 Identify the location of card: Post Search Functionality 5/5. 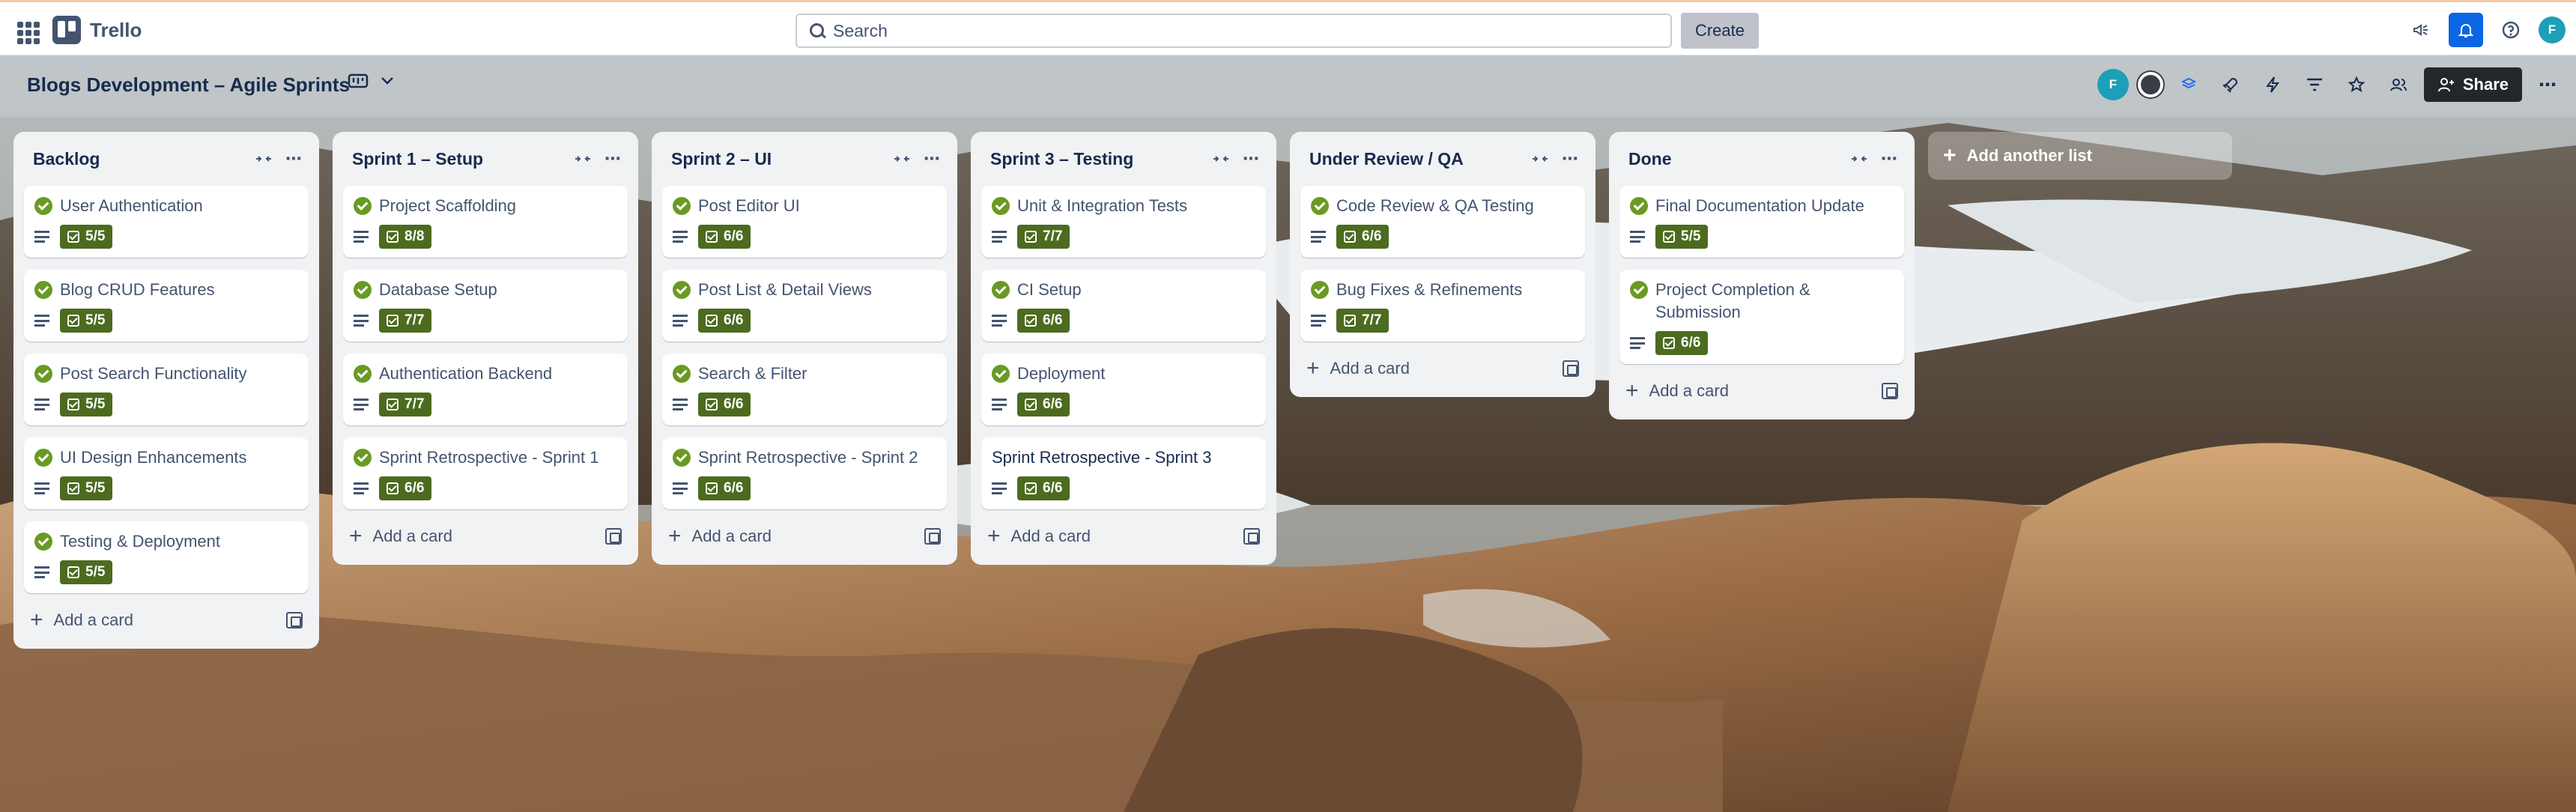
(166, 389).